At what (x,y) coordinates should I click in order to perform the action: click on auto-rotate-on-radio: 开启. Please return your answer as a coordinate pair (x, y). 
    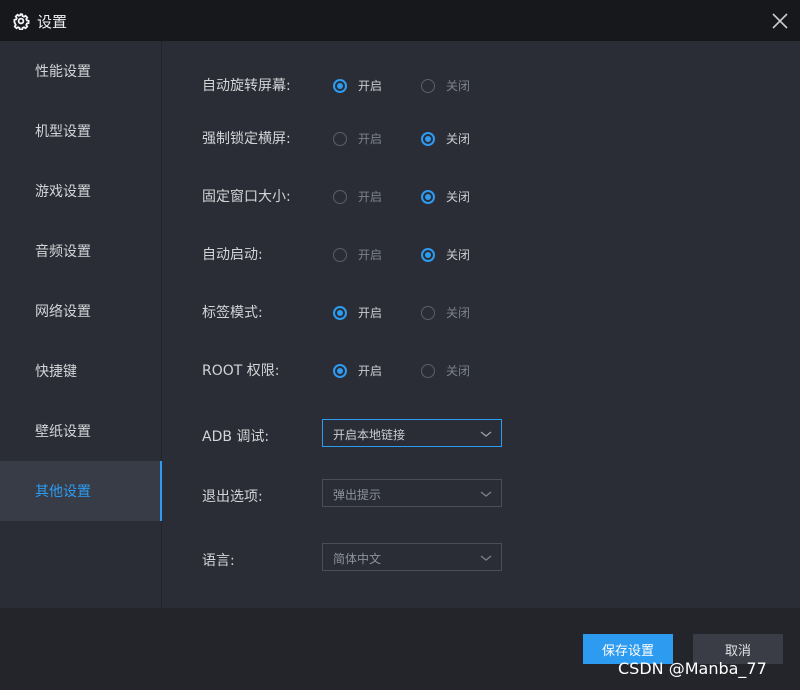
    Looking at the image, I should click on (357, 85).